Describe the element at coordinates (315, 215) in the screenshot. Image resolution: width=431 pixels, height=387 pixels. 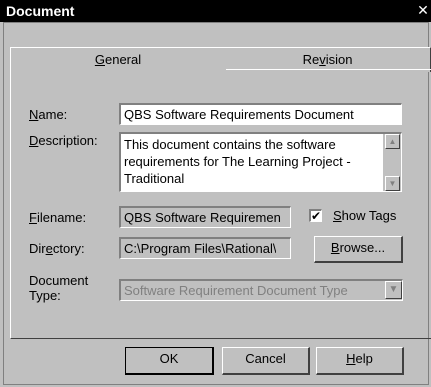
I see `show-tags-checkbox: ✔` at that location.